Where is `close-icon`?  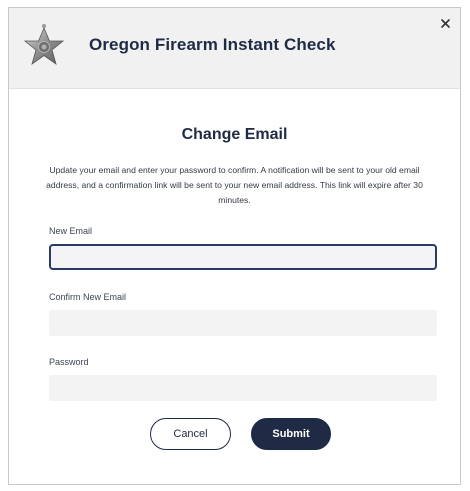 close-icon is located at coordinates (446, 24).